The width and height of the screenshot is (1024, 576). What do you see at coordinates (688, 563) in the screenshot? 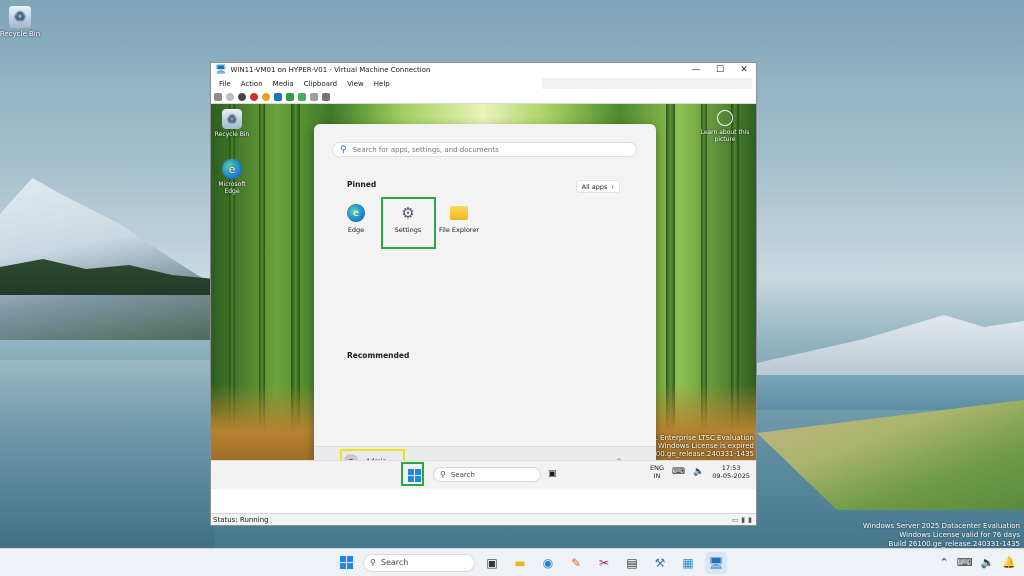
I see `store-icon: ▦` at bounding box center [688, 563].